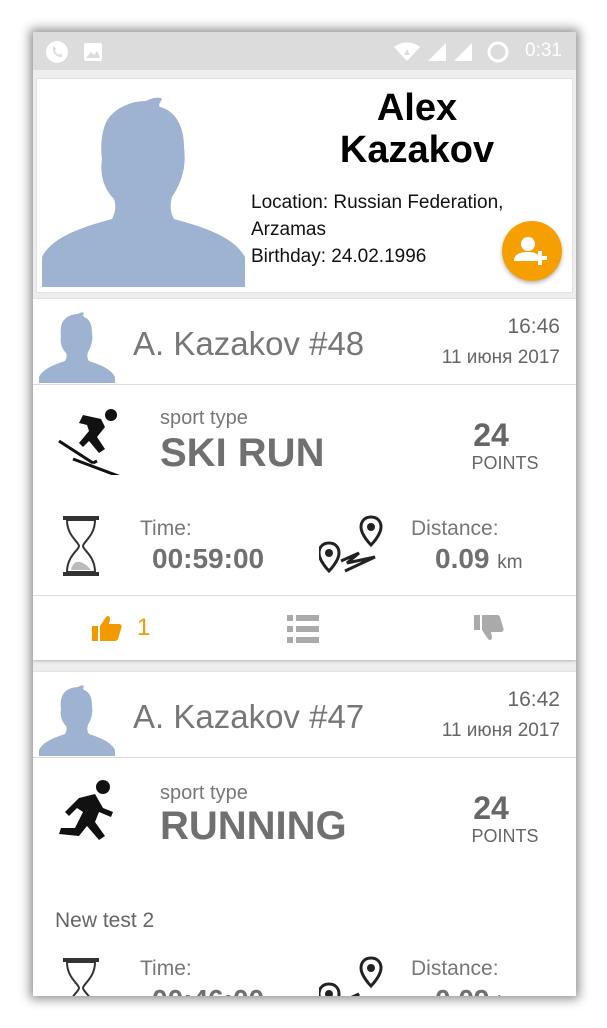 Image resolution: width=607 pixels, height=1028 pixels. What do you see at coordinates (93, 52) in the screenshot?
I see `image-icon` at bounding box center [93, 52].